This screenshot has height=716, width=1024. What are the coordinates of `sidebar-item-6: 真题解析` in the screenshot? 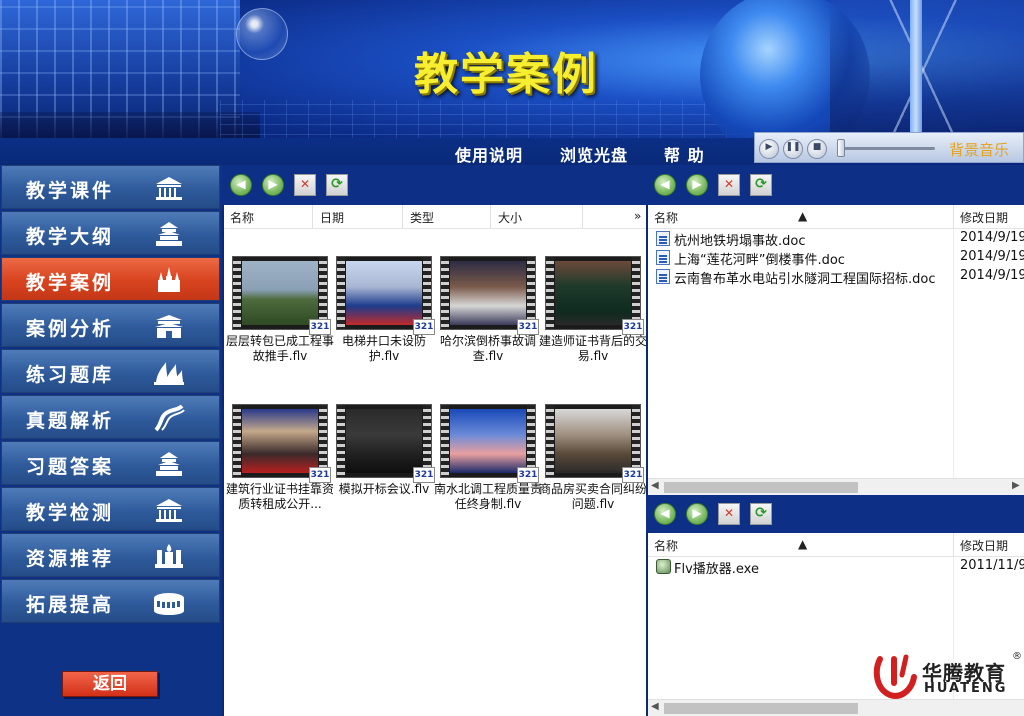 It's located at (110, 417).